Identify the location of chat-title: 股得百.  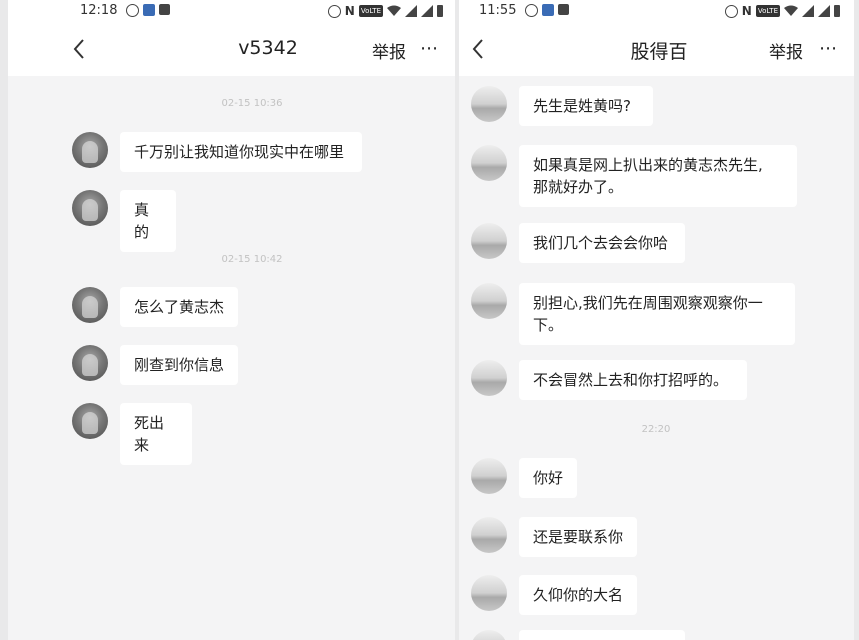
(659, 52).